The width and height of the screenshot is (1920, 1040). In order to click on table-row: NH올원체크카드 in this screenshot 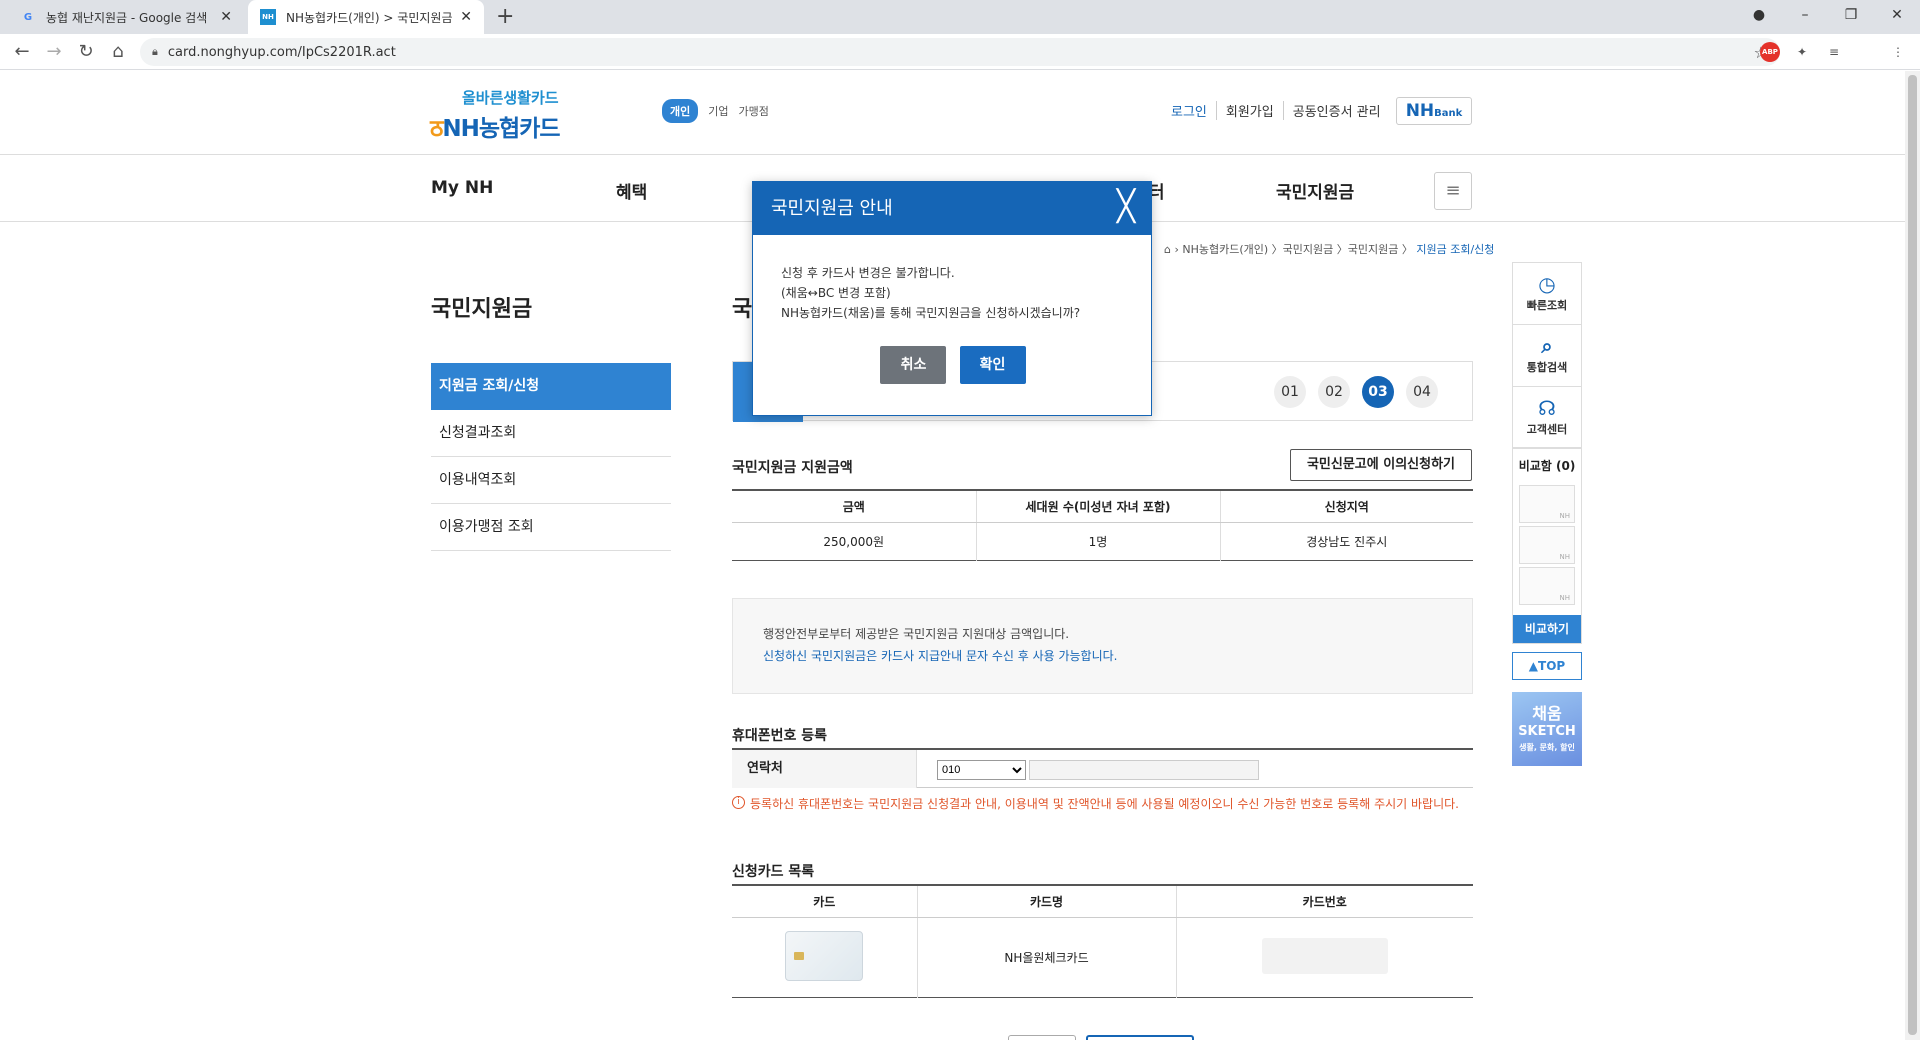, I will do `click(1102, 957)`.